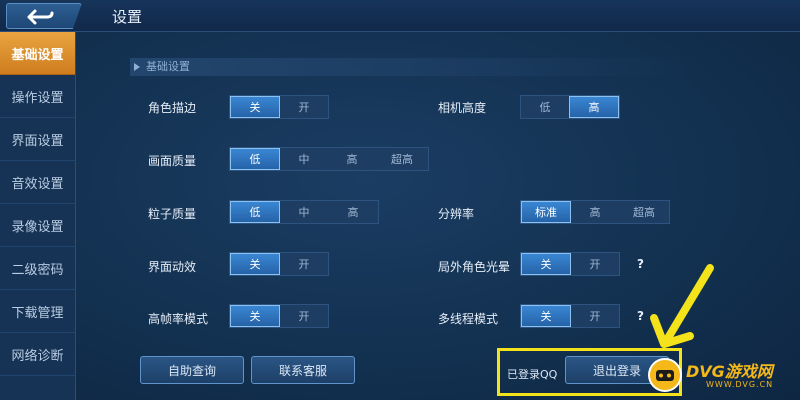 The width and height of the screenshot is (800, 400). Describe the element at coordinates (595, 264) in the screenshot. I see `halo-option-on: 开` at that location.